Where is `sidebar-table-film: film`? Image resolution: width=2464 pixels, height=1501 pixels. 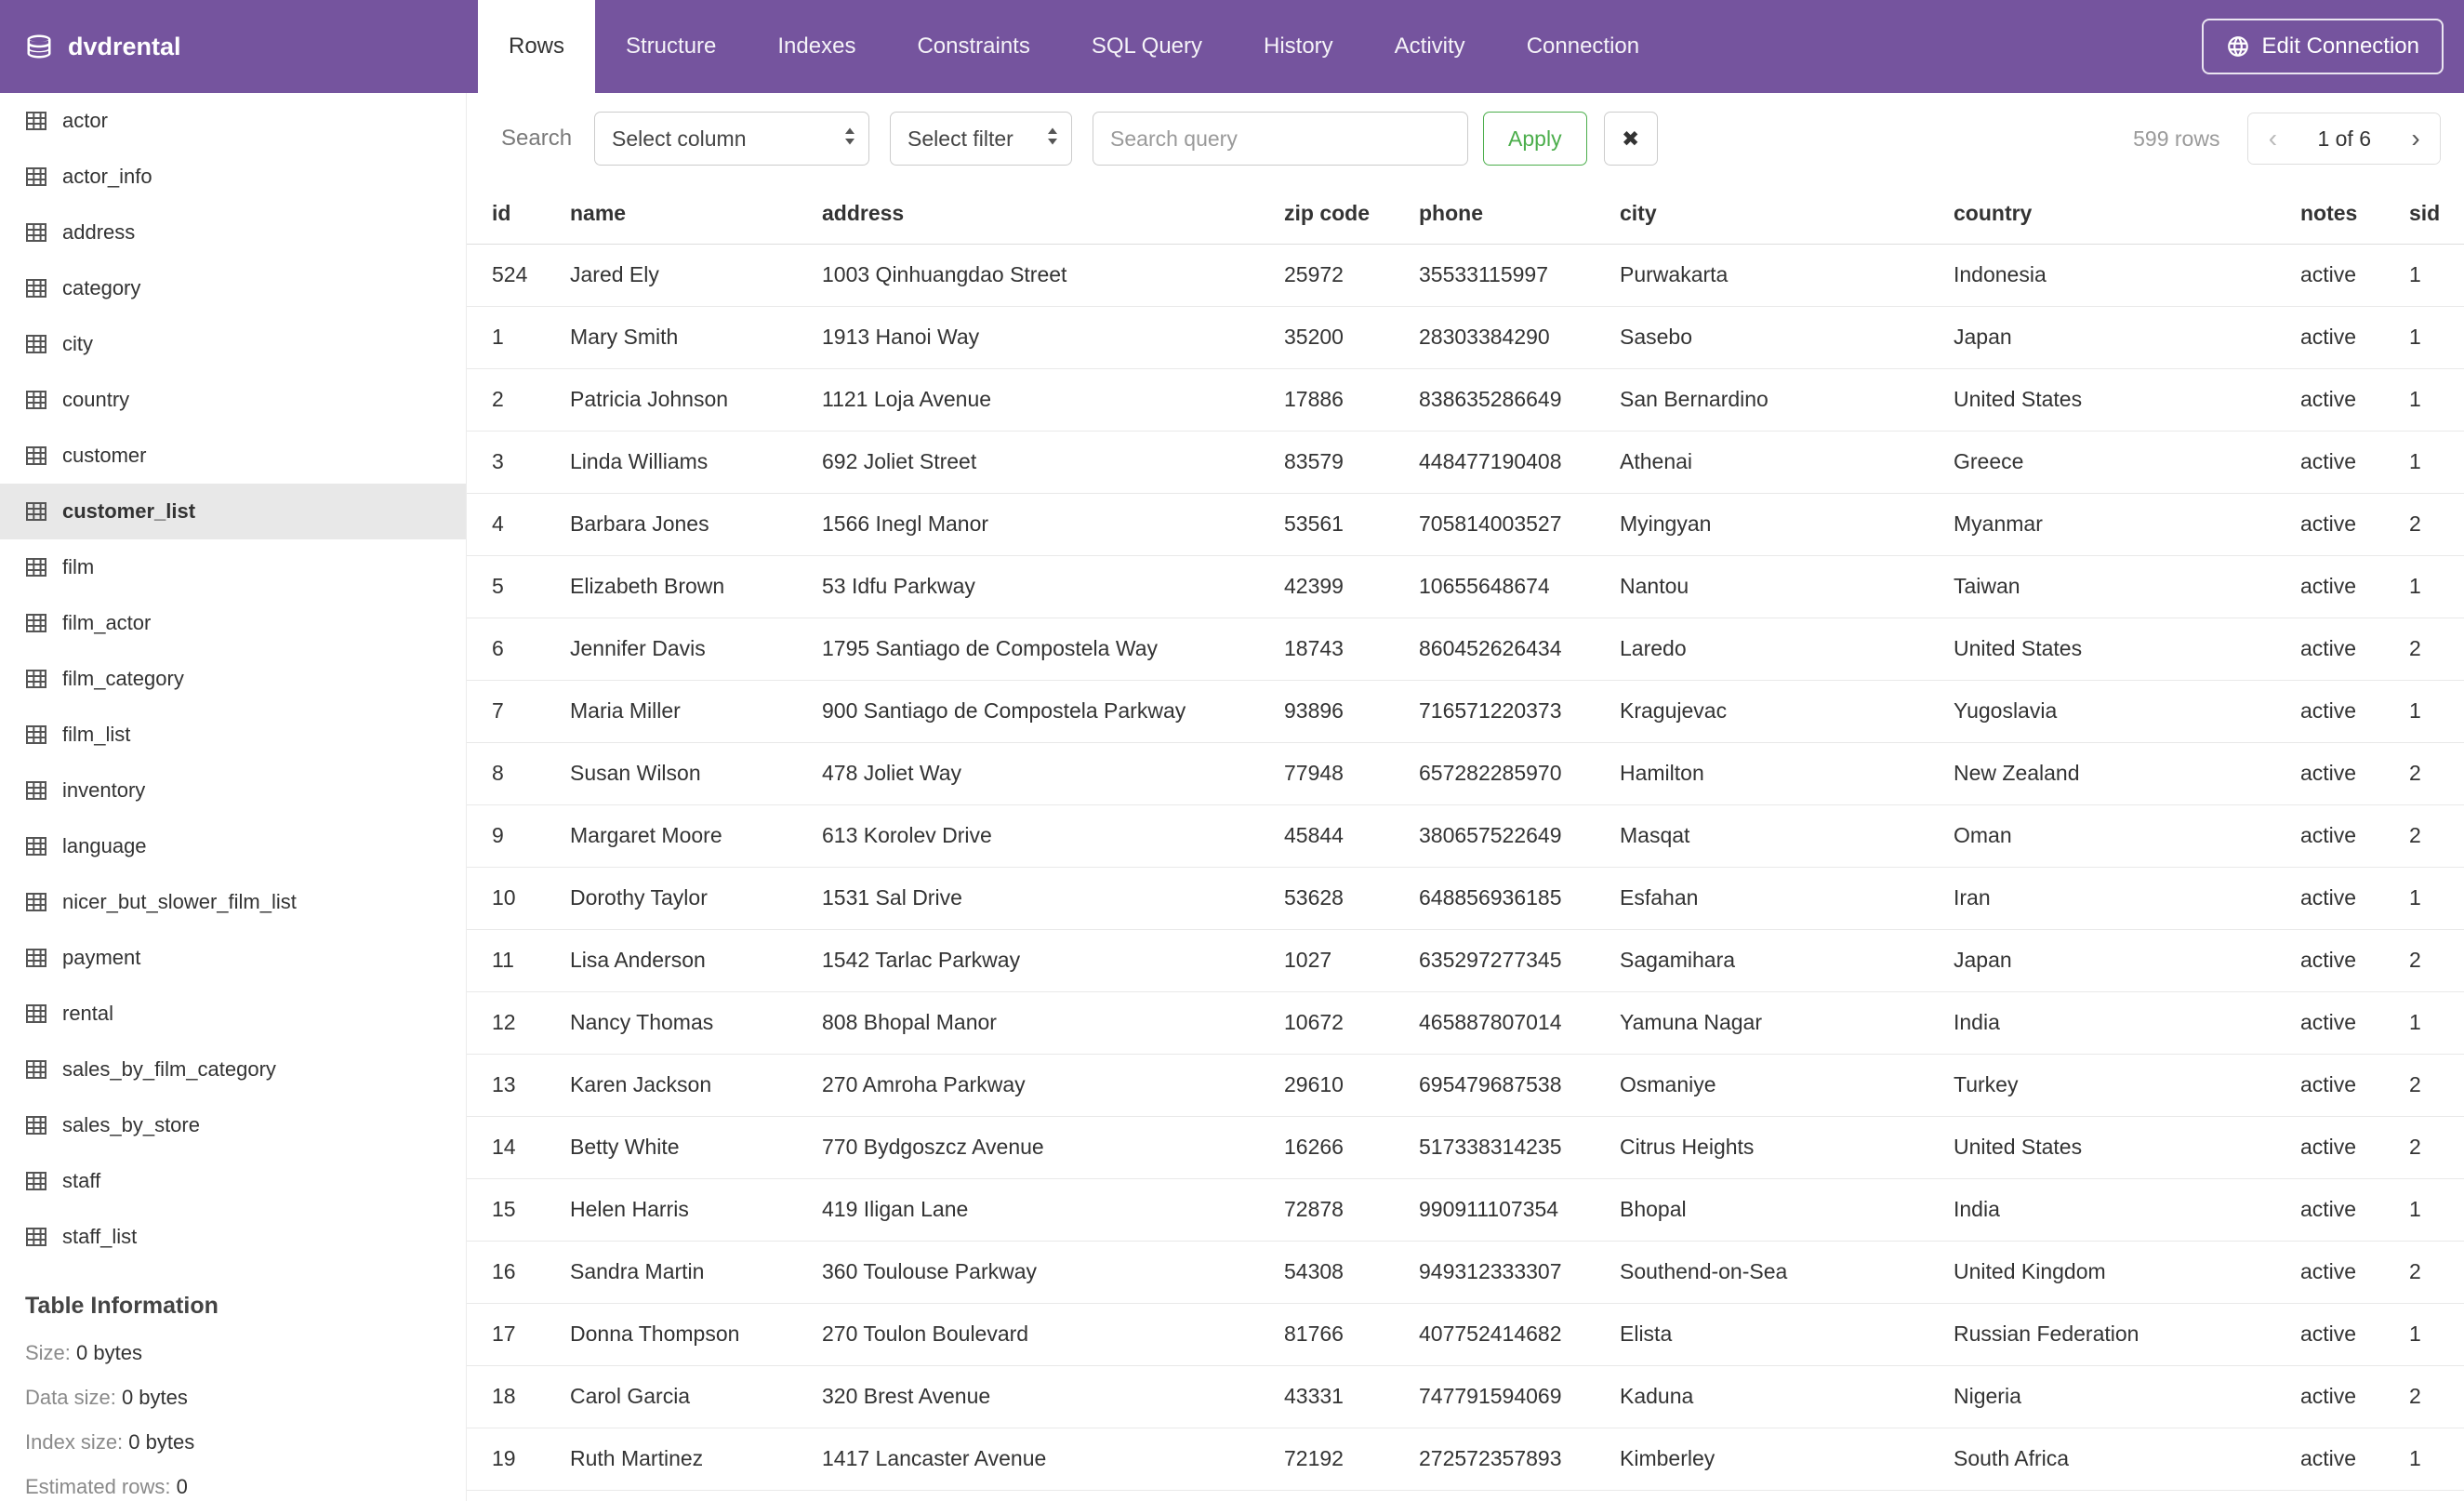 sidebar-table-film: film is located at coordinates (233, 567).